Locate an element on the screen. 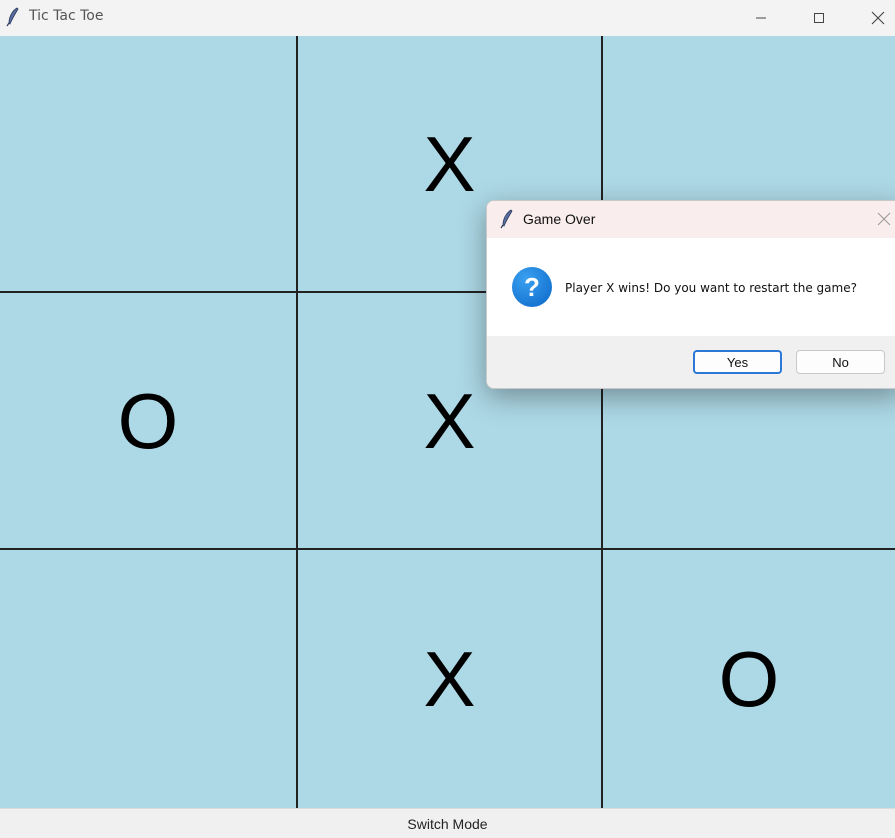  board-cell-8: X is located at coordinates (449, 679).